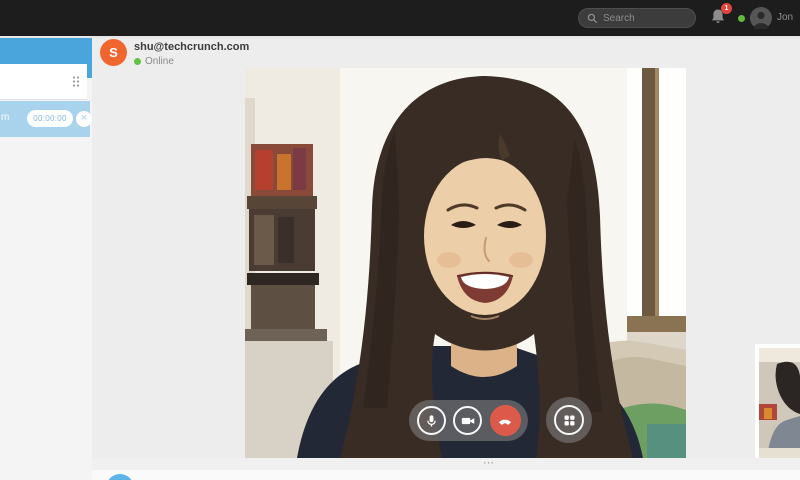  I want to click on mute-microphone-button, so click(431, 420).